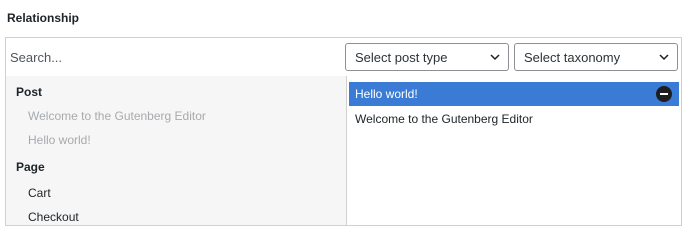  What do you see at coordinates (664, 94) in the screenshot?
I see `remove-icon` at bounding box center [664, 94].